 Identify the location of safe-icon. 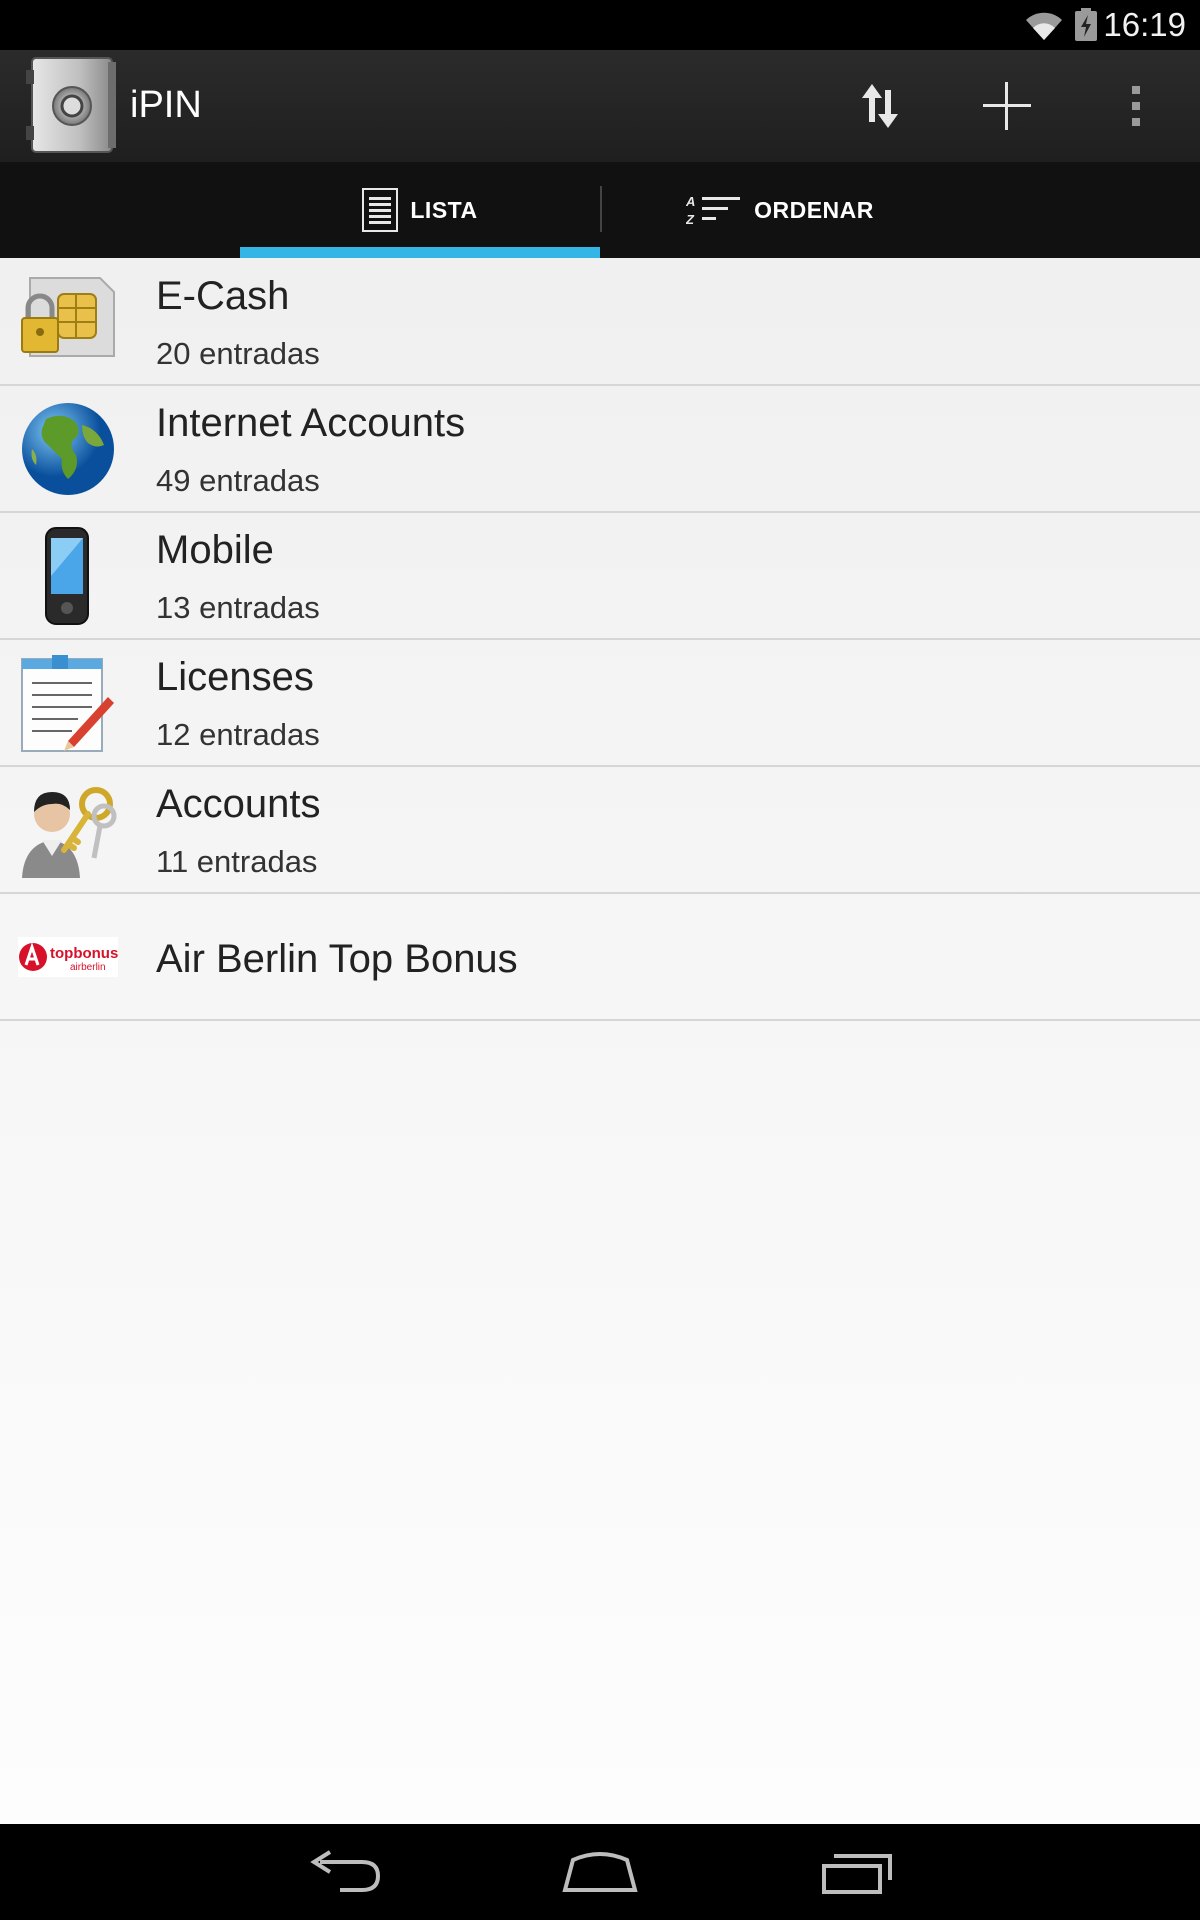
(73, 106).